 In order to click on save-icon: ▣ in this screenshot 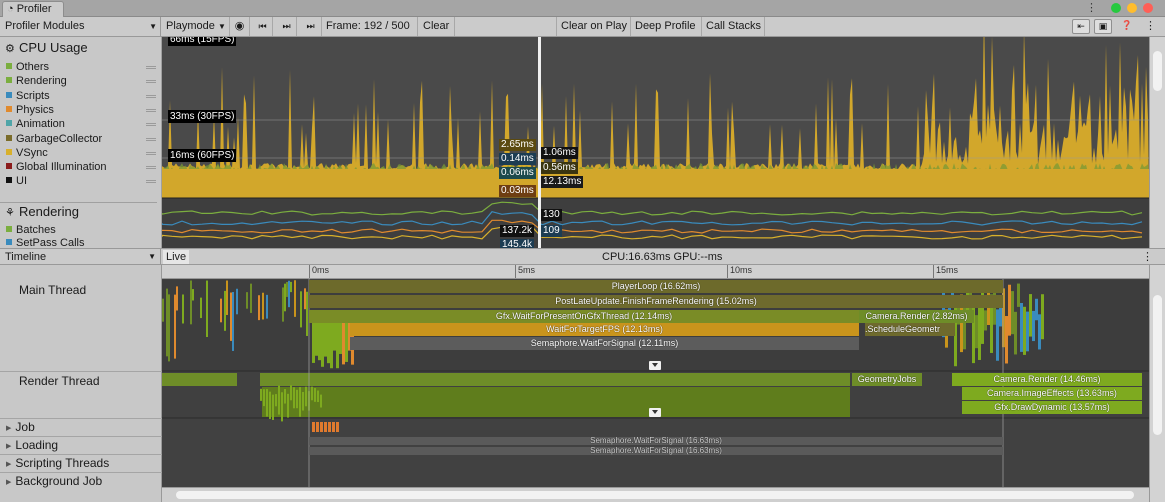, I will do `click(1103, 26)`.